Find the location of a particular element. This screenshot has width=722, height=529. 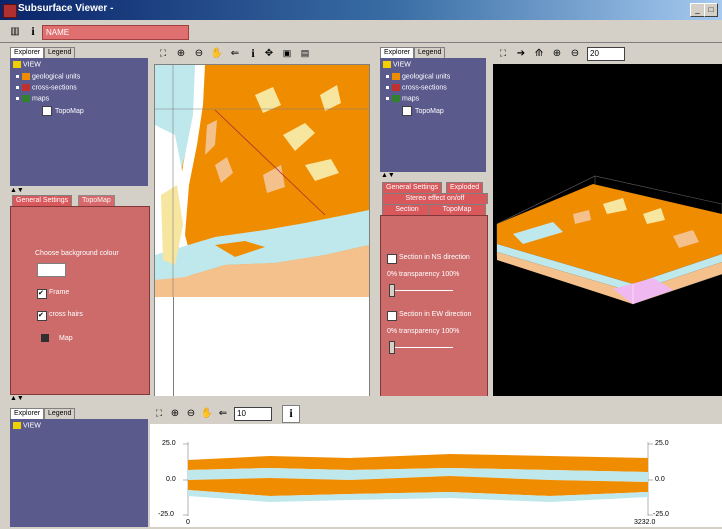

minimize-button: _ is located at coordinates (697, 10).